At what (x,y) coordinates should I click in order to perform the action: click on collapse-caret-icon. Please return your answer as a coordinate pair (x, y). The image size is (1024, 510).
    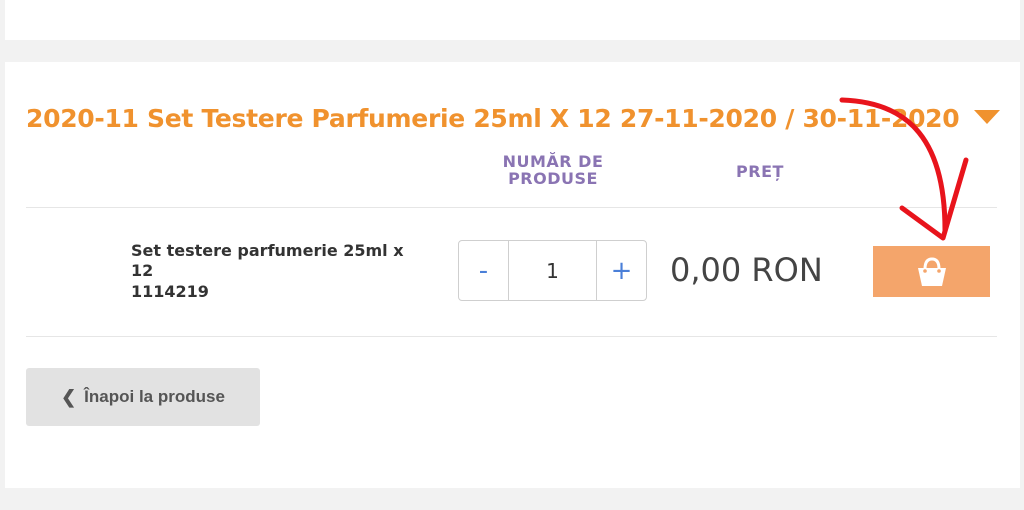
    Looking at the image, I should click on (987, 117).